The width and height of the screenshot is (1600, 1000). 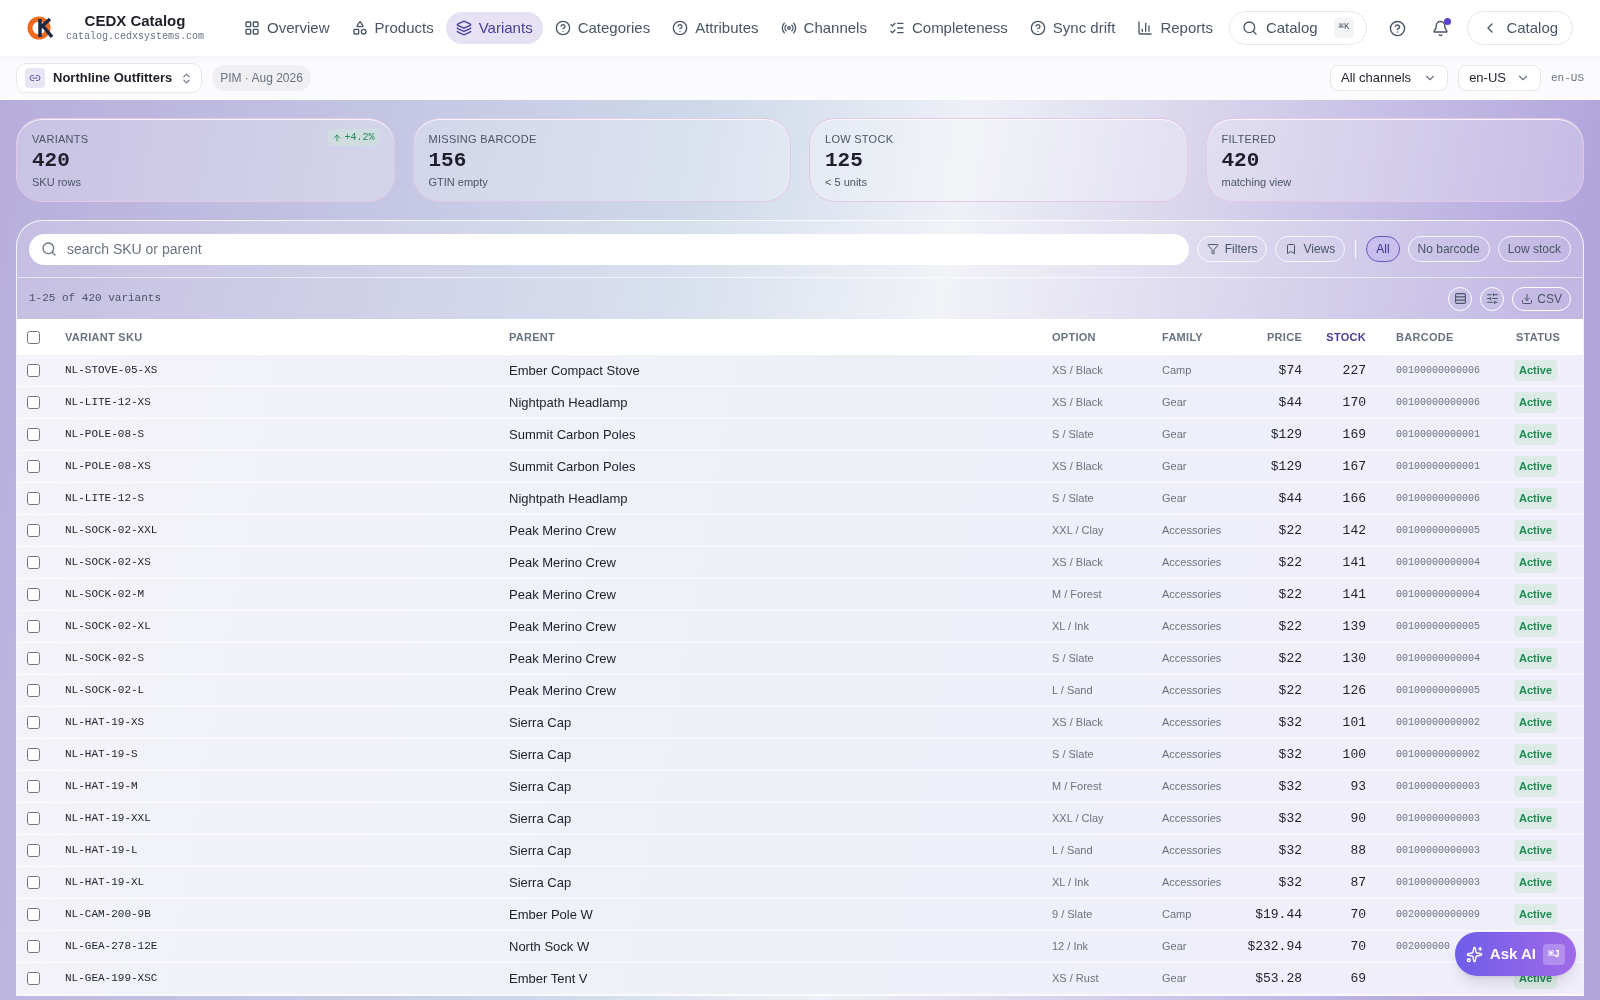 What do you see at coordinates (1078, 819) in the screenshot?
I see `option-cell-text: XXL / Clay` at bounding box center [1078, 819].